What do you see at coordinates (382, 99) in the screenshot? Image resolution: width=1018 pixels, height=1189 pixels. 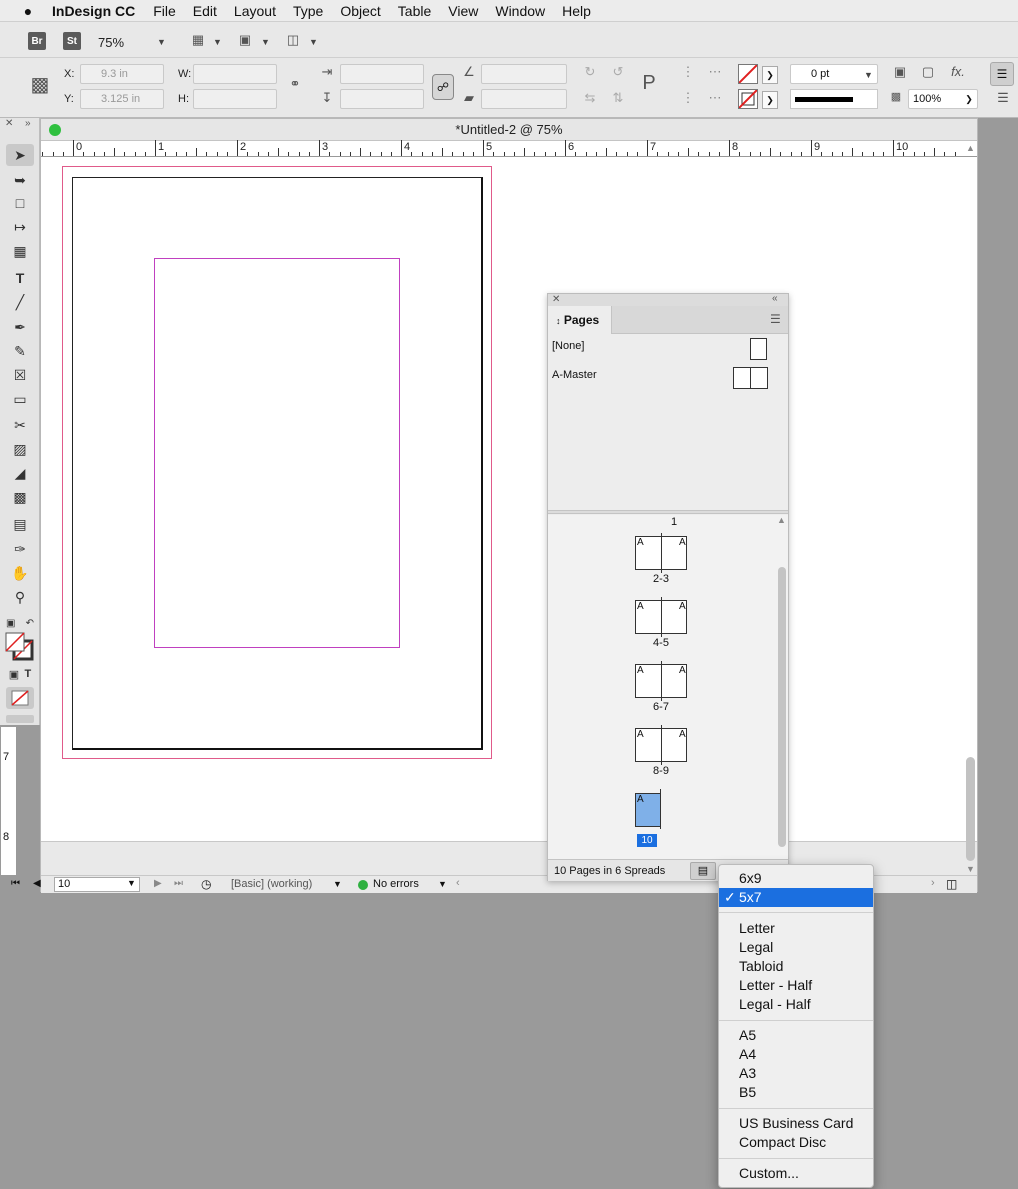 I see `scale-y-field` at bounding box center [382, 99].